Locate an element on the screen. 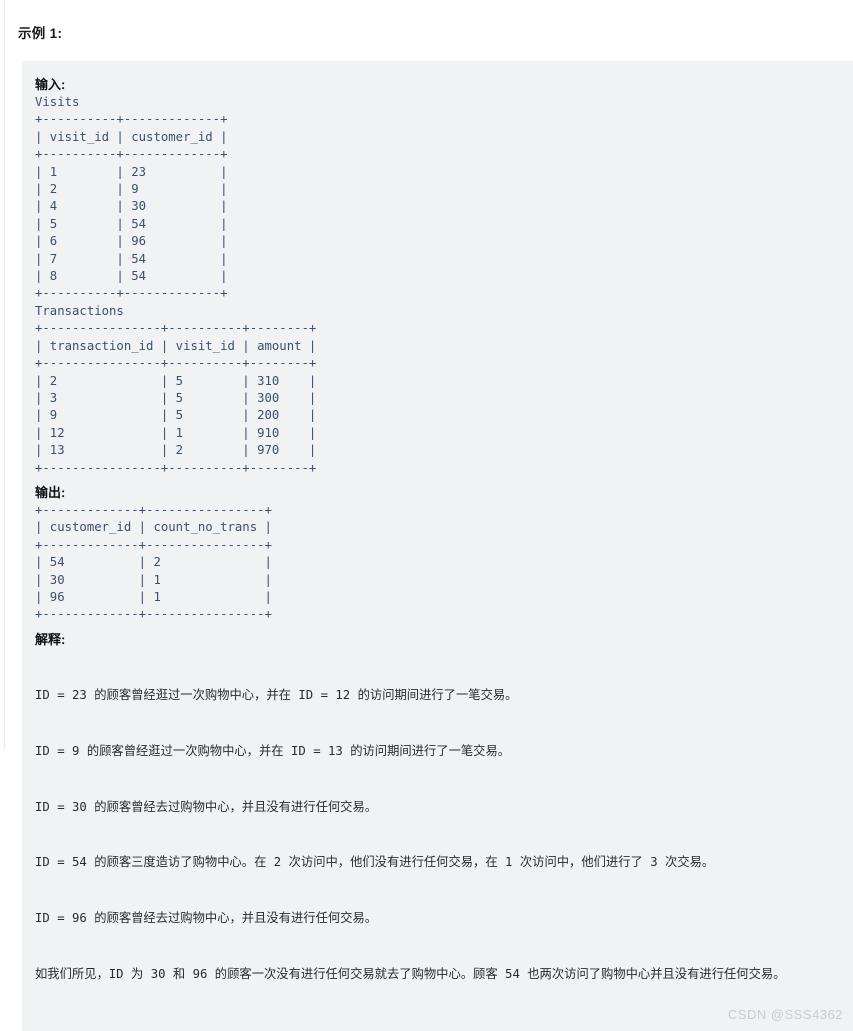 Image resolution: width=853 pixels, height=1031 pixels. page-title: 示例 1: is located at coordinates (40, 33).